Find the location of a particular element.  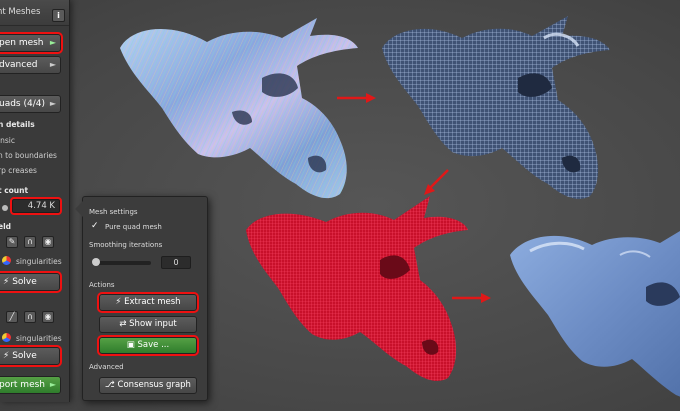

count-field: 4.74 K is located at coordinates (36, 206).